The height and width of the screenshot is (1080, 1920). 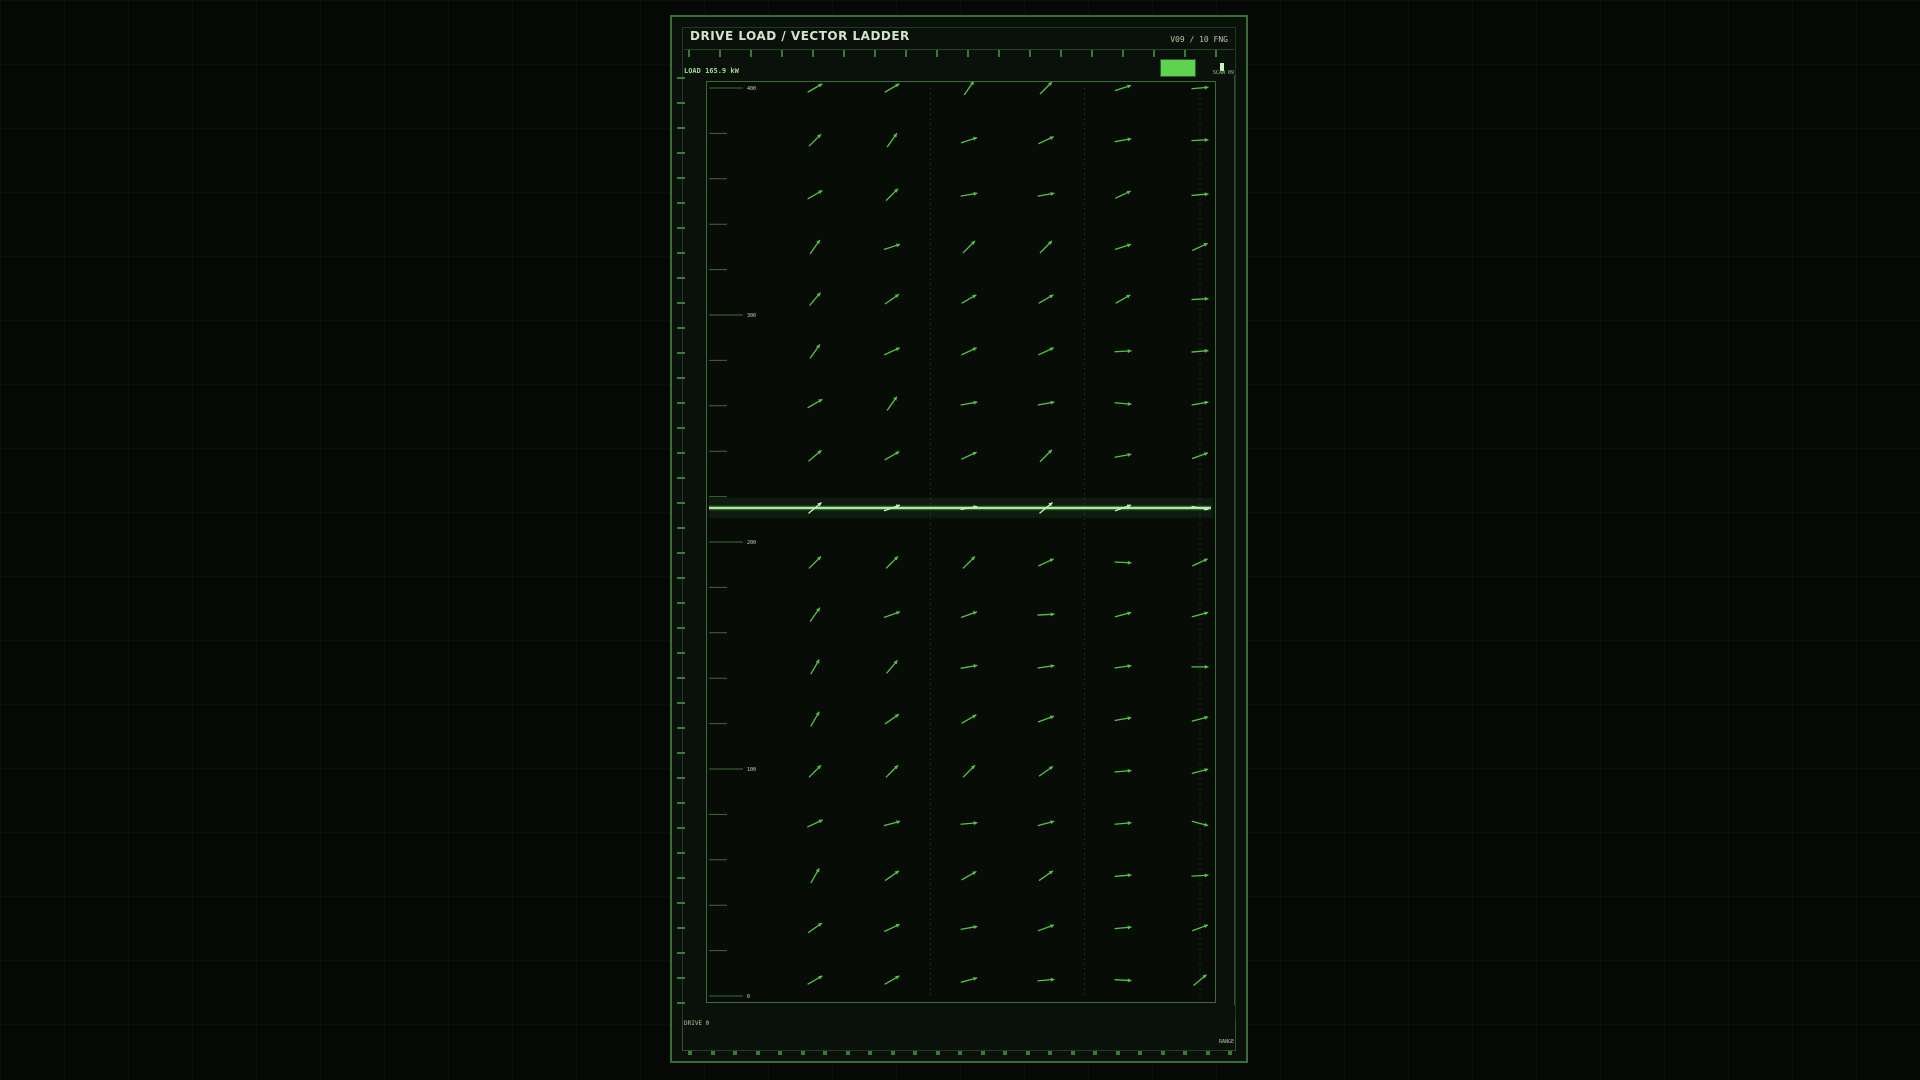 What do you see at coordinates (1178, 68) in the screenshot?
I see `scan-indicator` at bounding box center [1178, 68].